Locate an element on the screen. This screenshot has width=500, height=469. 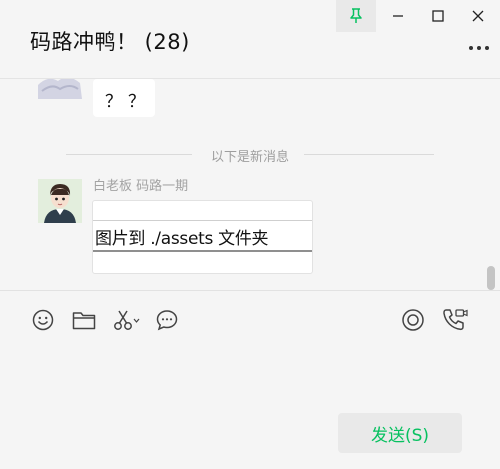
close-button is located at coordinates (478, 16).